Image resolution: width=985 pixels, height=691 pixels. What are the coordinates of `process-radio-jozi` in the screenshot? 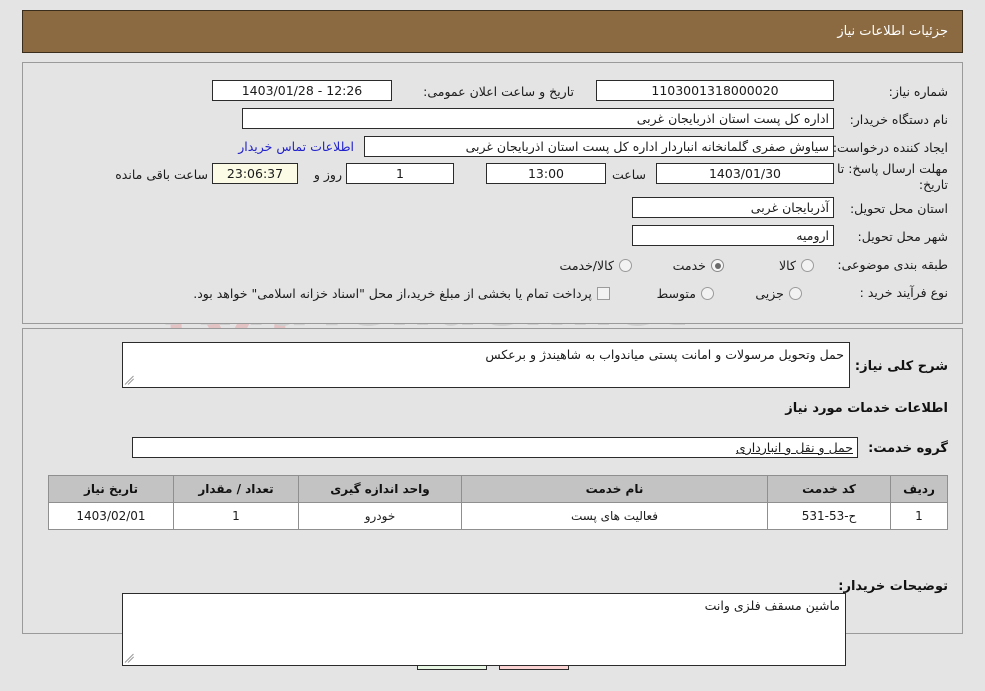 It's located at (795, 293).